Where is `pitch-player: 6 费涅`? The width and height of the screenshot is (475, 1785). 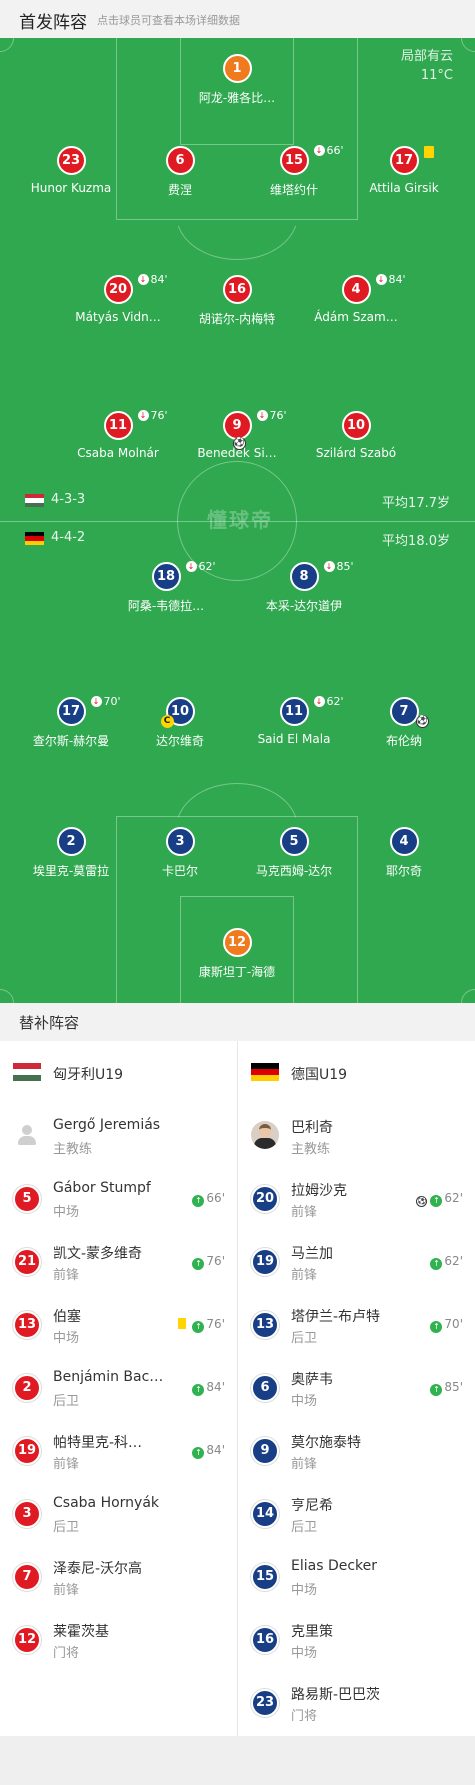 pitch-player: 6 费涅 is located at coordinates (180, 172).